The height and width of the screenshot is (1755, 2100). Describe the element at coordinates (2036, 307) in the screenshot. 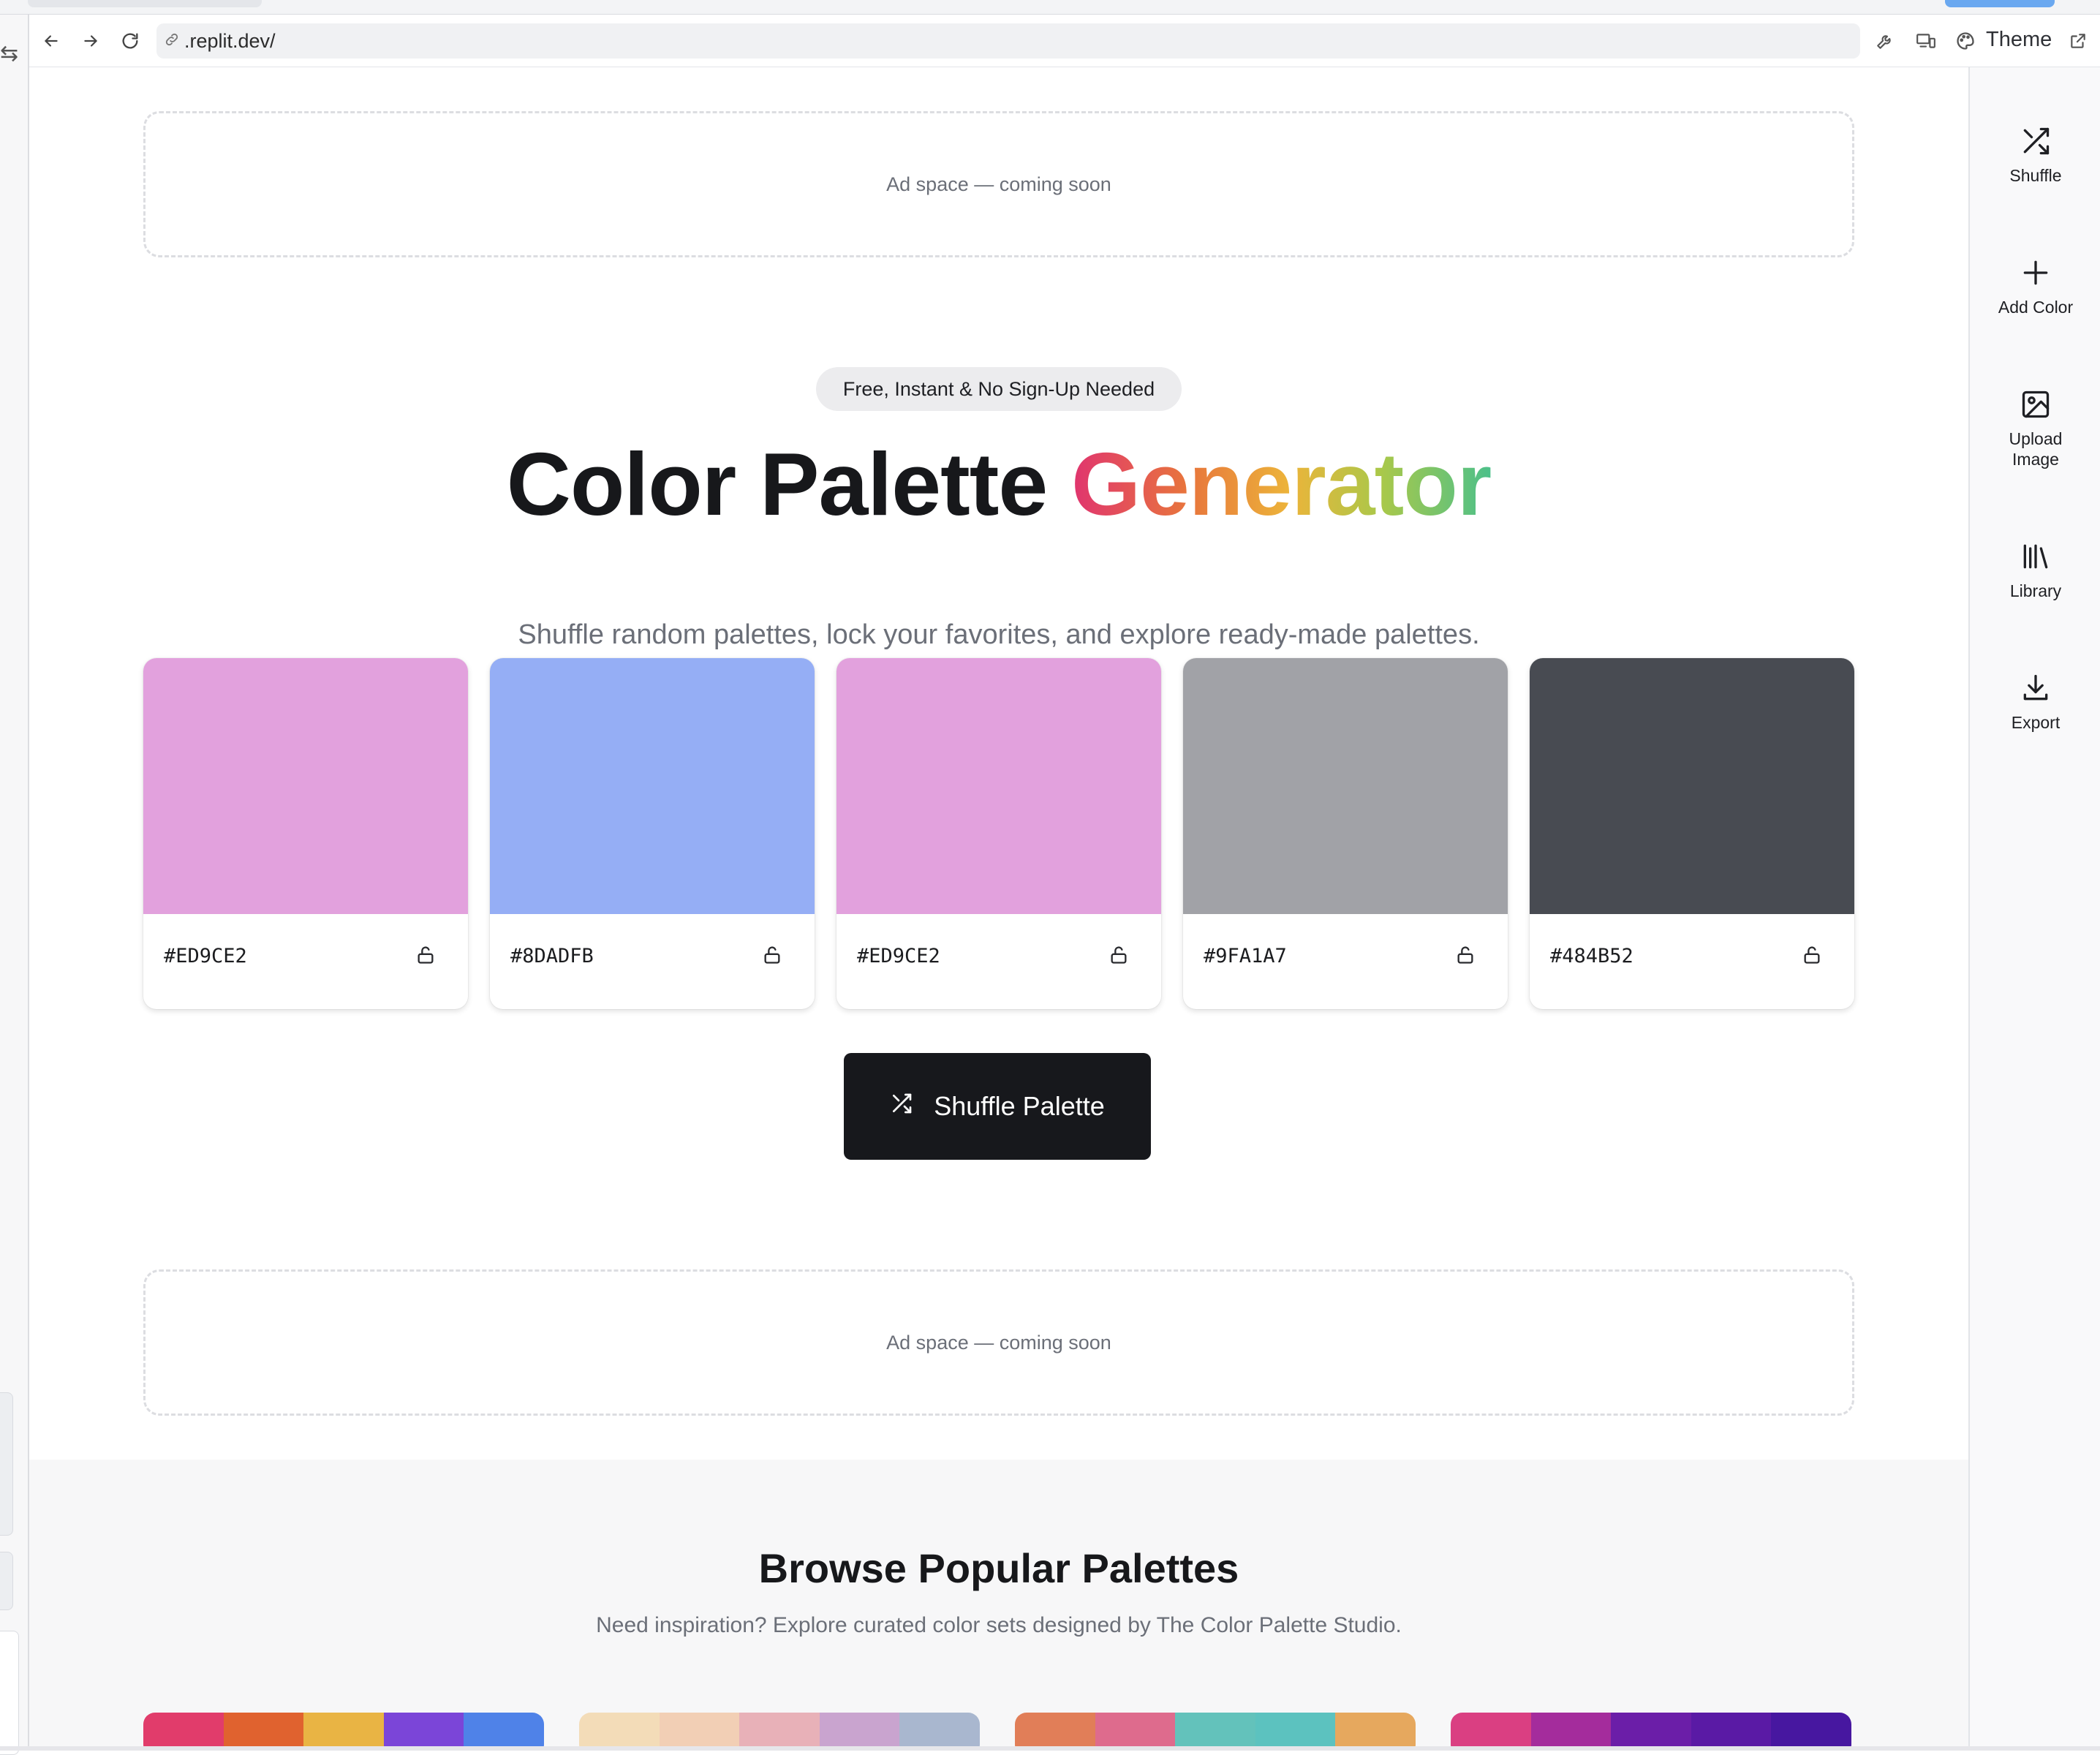

I see `sidebar-item-label: Add Color` at that location.